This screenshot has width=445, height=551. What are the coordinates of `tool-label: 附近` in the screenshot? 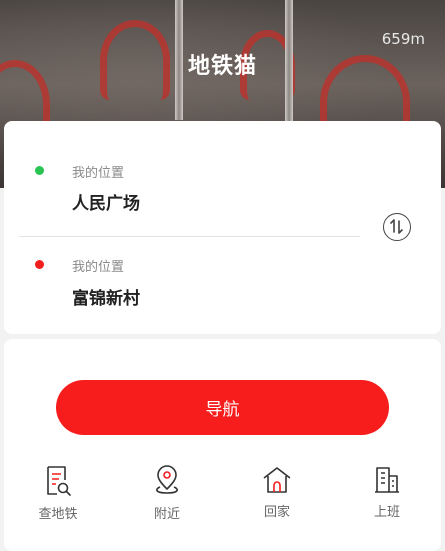 It's located at (166, 514).